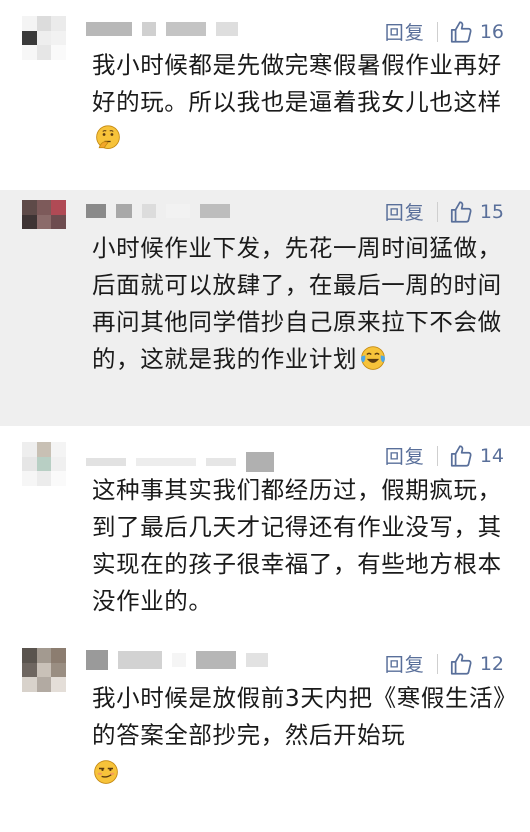  Describe the element at coordinates (106, 772) in the screenshot. I see `smirking-face-emoji` at that location.